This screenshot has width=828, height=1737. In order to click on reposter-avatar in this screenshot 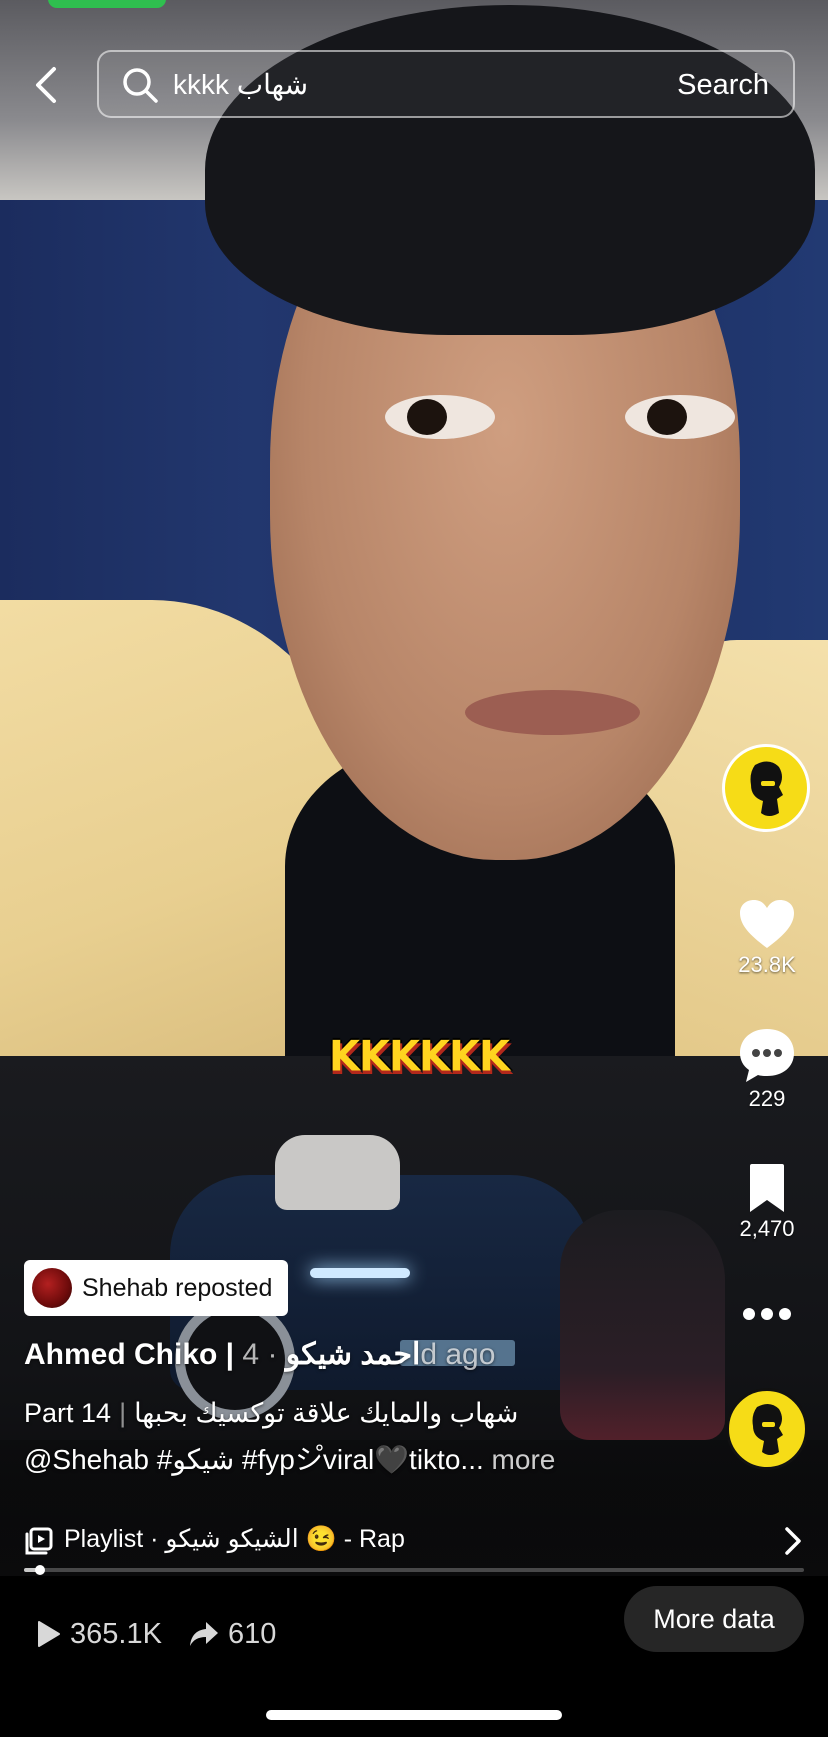, I will do `click(52, 1288)`.